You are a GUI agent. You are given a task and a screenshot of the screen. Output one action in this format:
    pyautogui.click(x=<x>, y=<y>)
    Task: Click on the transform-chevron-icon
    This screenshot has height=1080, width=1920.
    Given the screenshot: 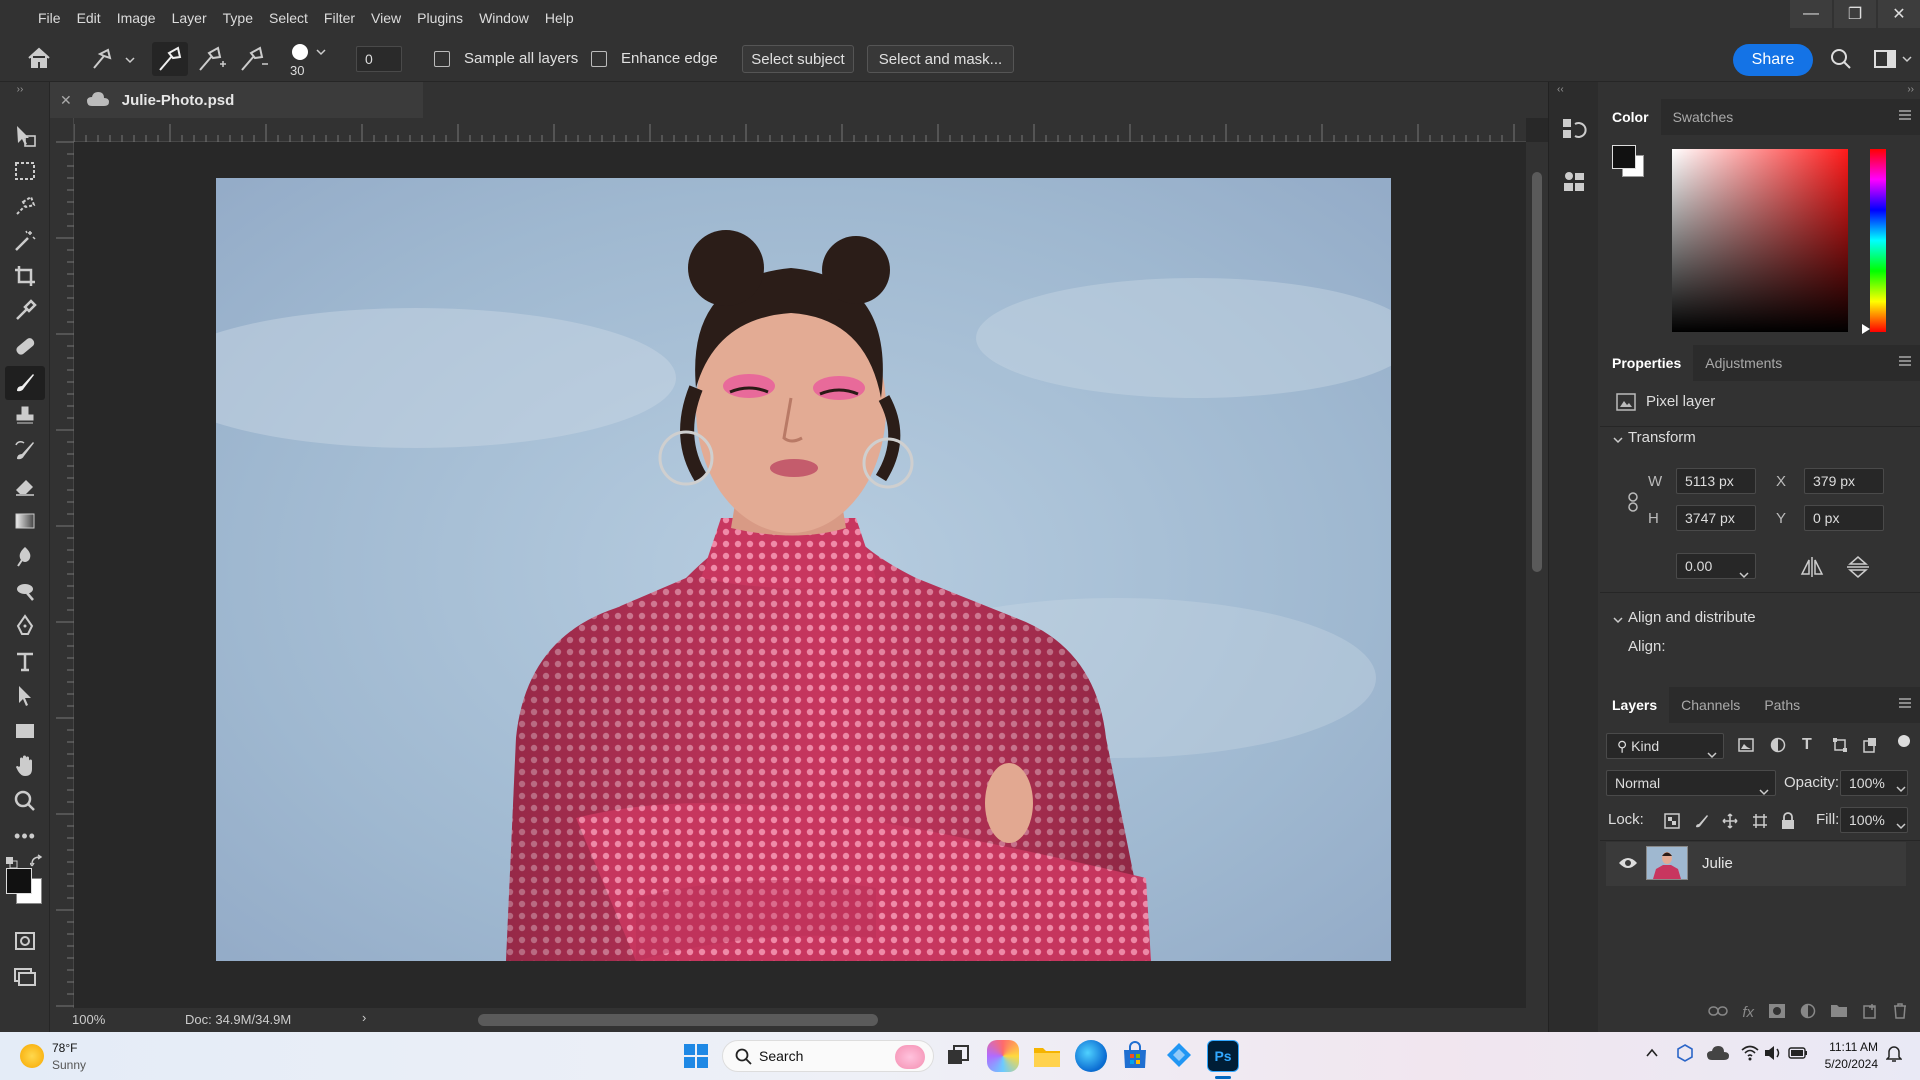 What is the action you would take?
    pyautogui.click(x=1618, y=440)
    